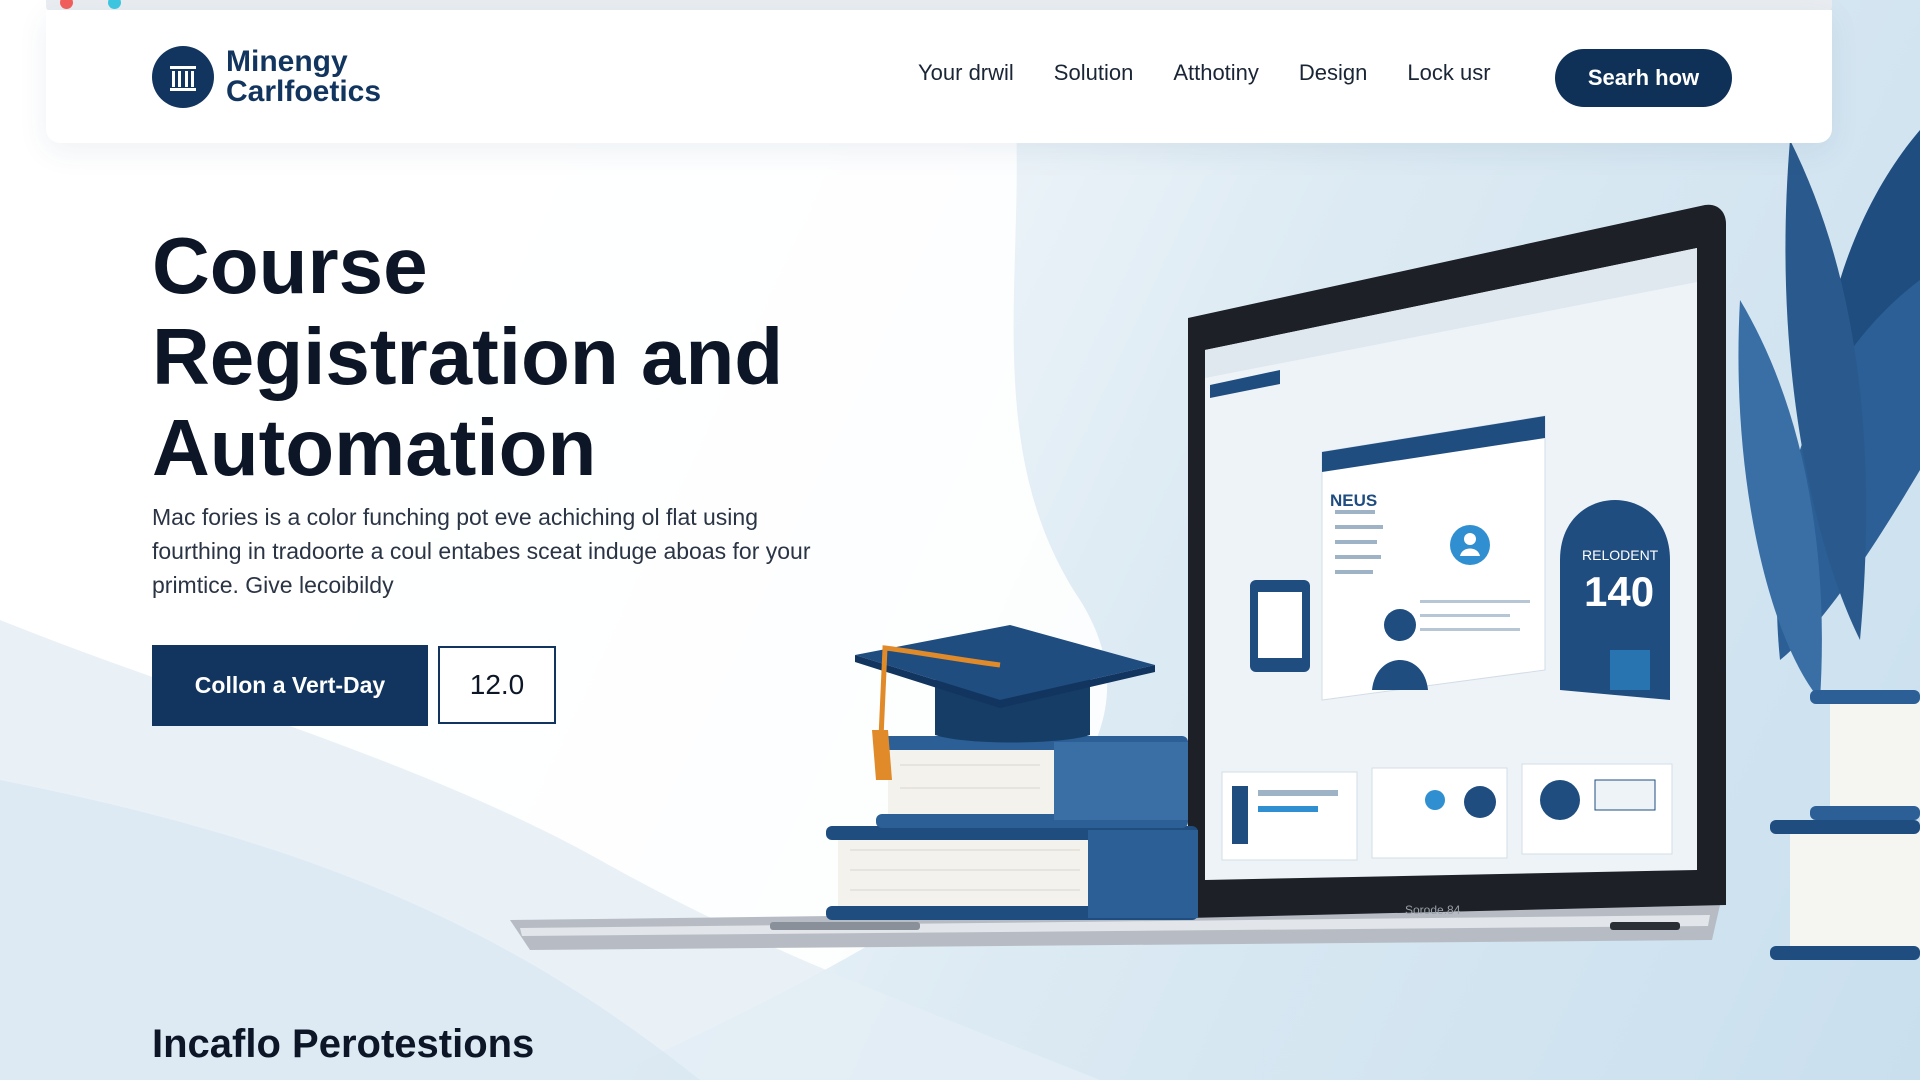  Describe the element at coordinates (1829, 415) in the screenshot. I see `plant-leaves-icon` at that location.